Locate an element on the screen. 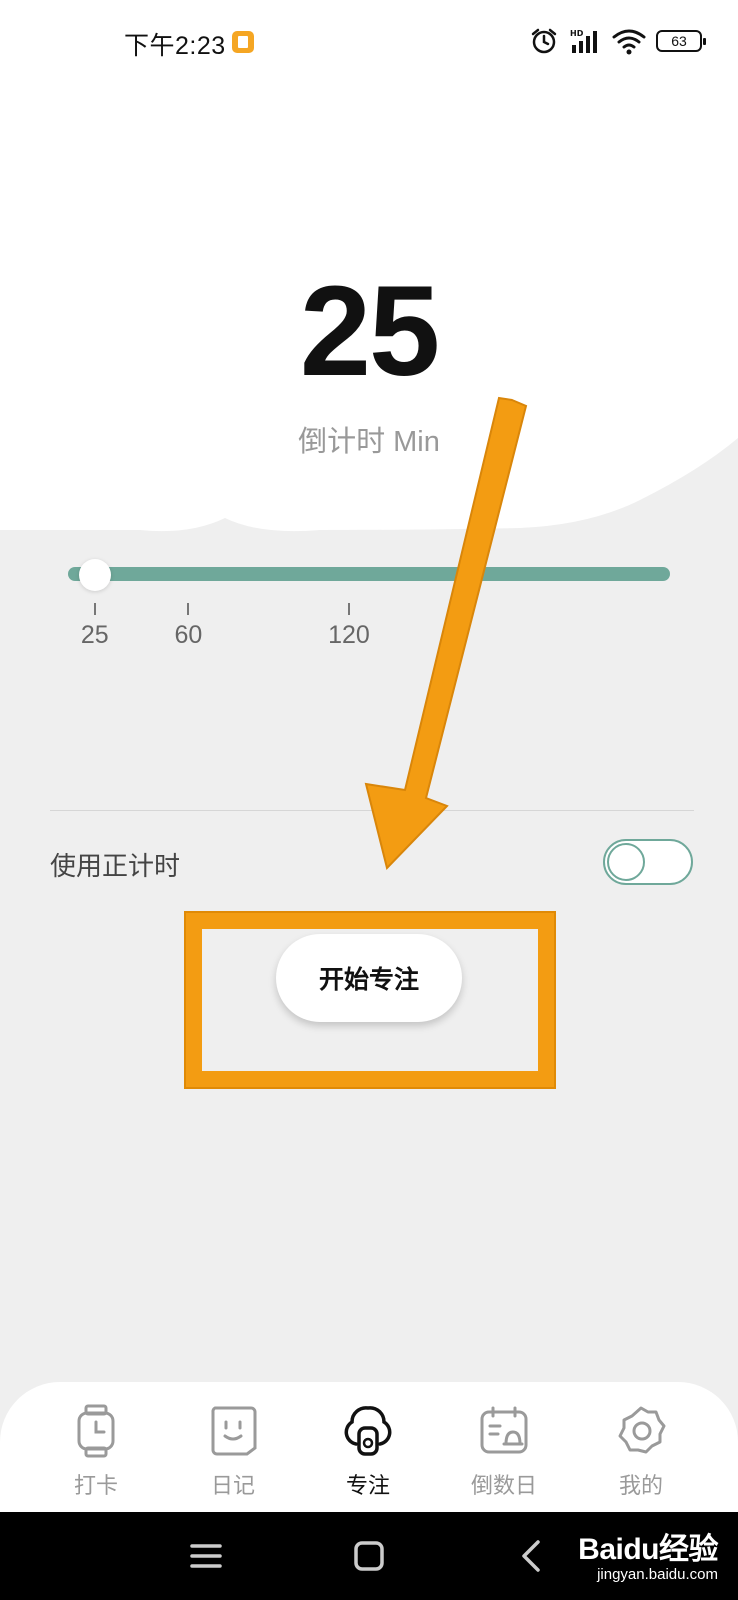 The image size is (738, 1600). slider-thumb is located at coordinates (94, 575).